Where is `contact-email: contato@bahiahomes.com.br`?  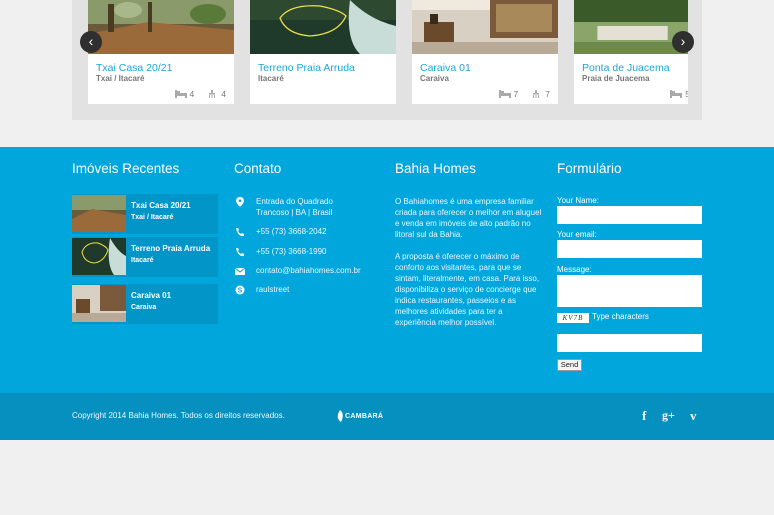
contact-email: contato@bahiahomes.com.br is located at coordinates (297, 270).